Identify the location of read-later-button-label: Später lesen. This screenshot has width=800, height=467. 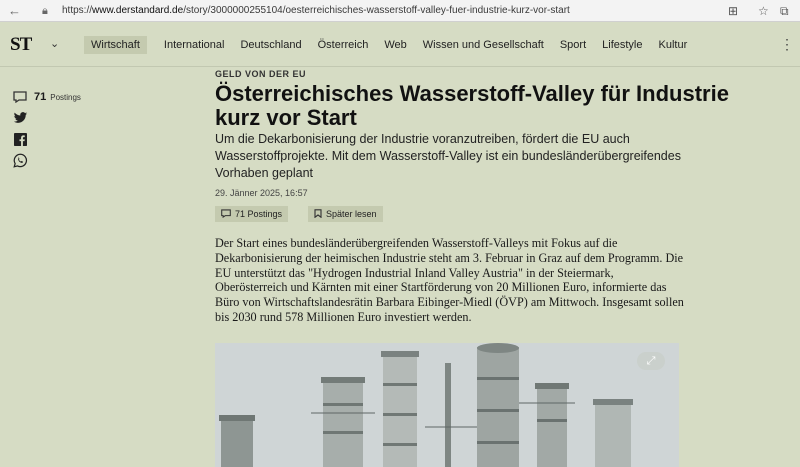
(351, 214).